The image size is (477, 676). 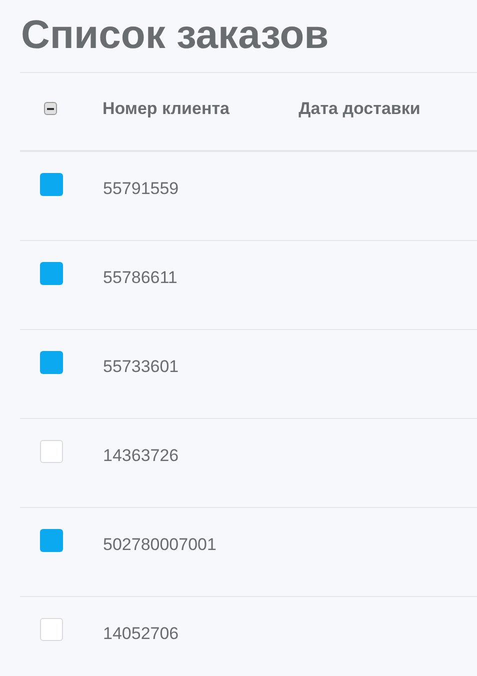 What do you see at coordinates (166, 109) in the screenshot?
I see `column-header: Номер клиента` at bounding box center [166, 109].